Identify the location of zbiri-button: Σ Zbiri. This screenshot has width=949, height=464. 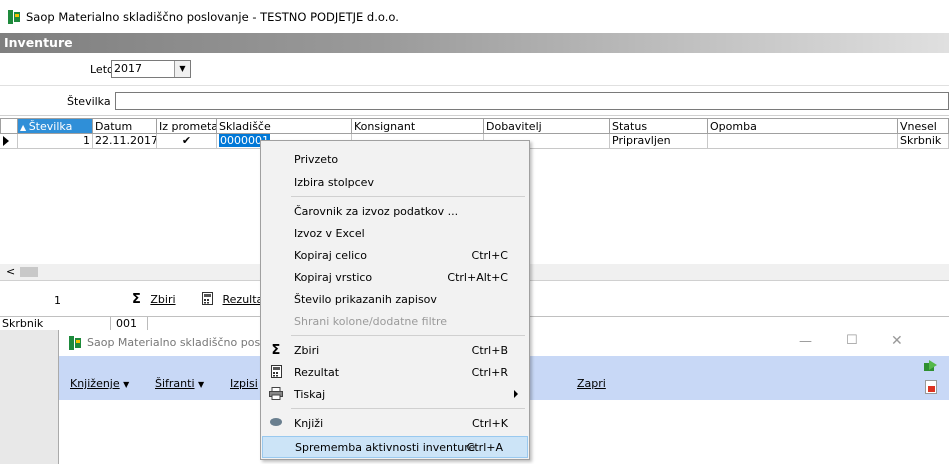
(154, 299).